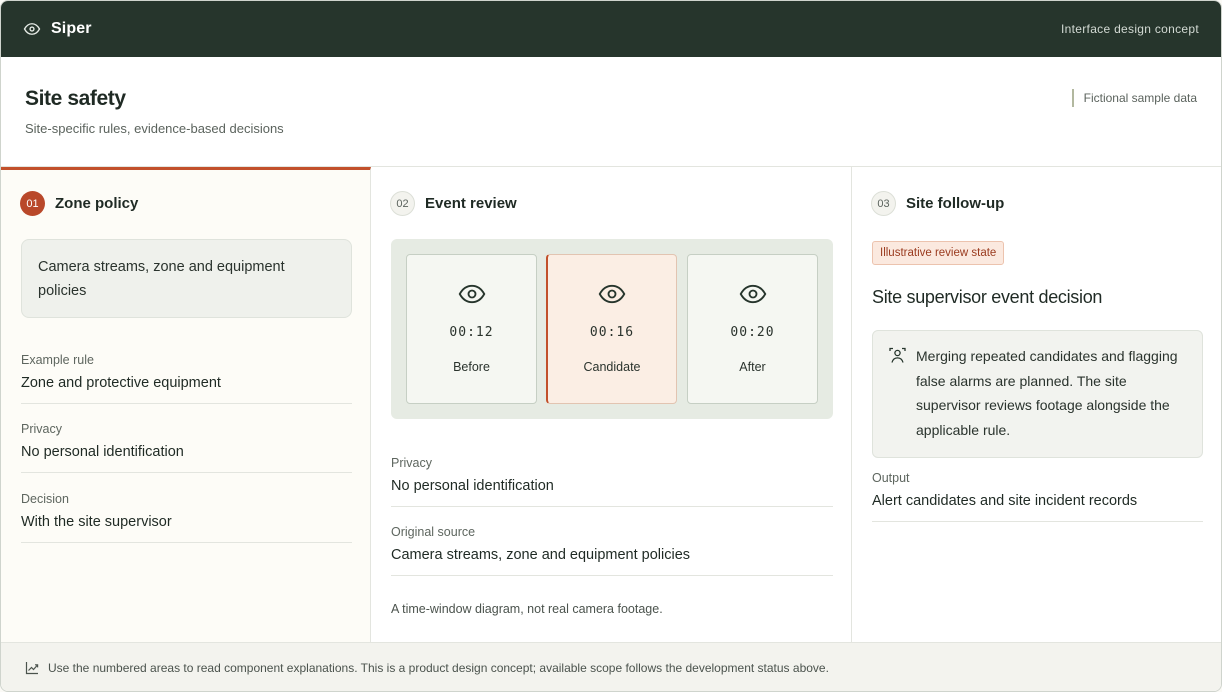 This screenshot has height=692, width=1222. What do you see at coordinates (612, 367) in the screenshot?
I see `frame-label: Candidate` at bounding box center [612, 367].